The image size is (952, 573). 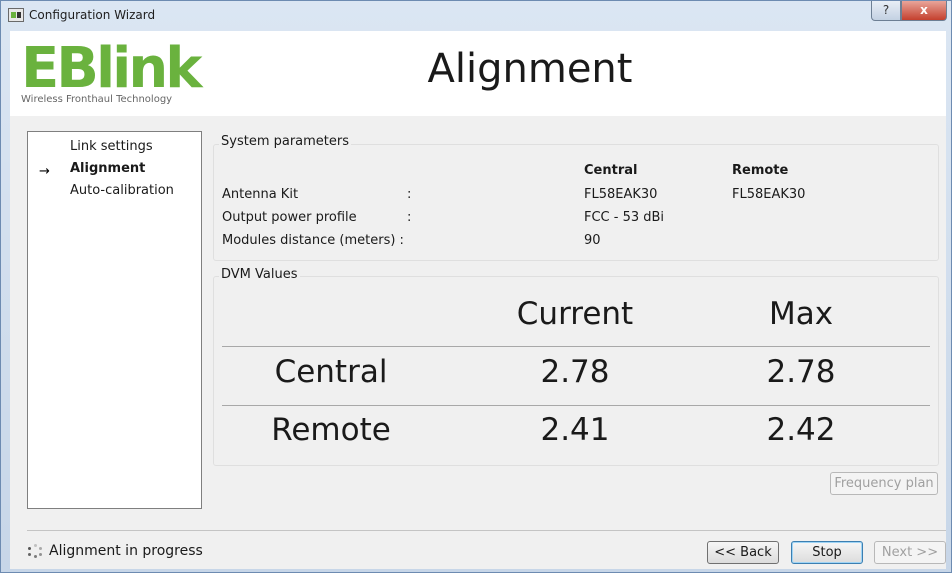 What do you see at coordinates (801, 314) in the screenshot?
I see `dvm-col-max-header: Max` at bounding box center [801, 314].